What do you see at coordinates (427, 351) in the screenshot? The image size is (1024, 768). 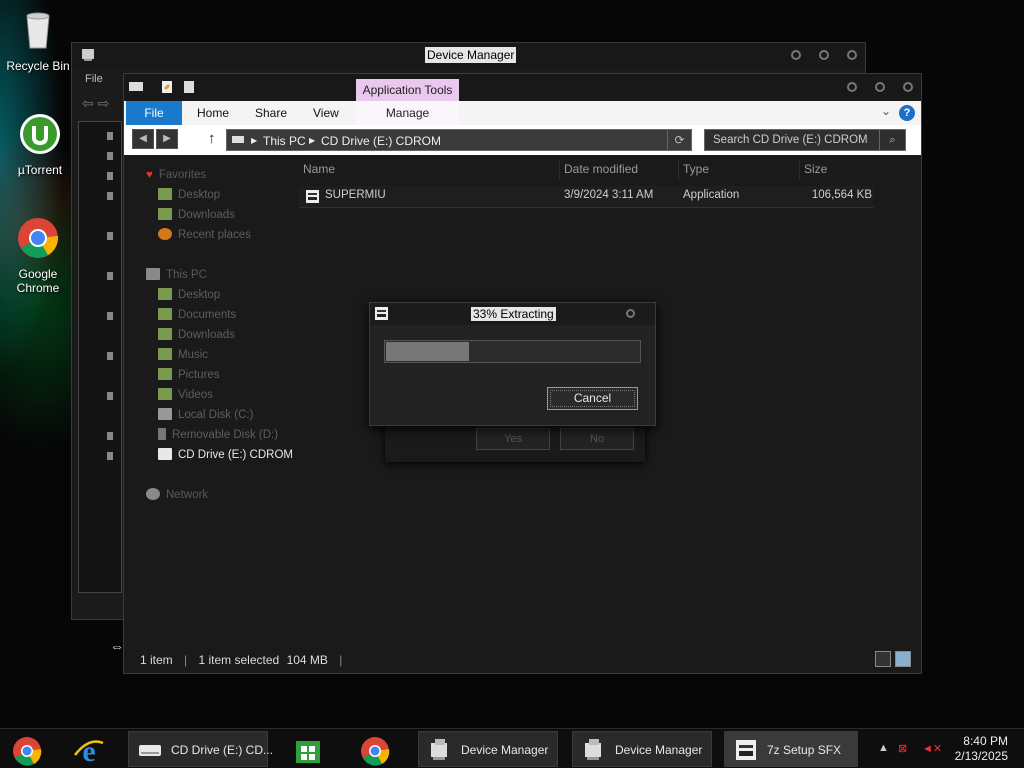 I see `progress-fill` at bounding box center [427, 351].